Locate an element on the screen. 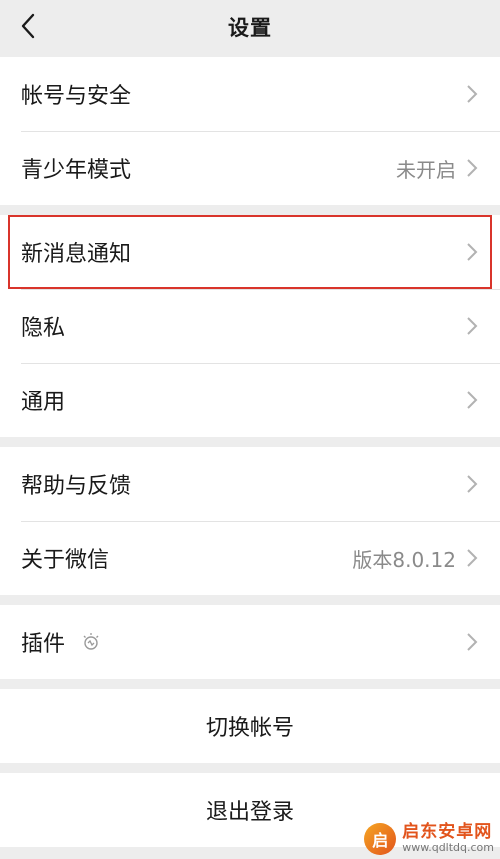 The width and height of the screenshot is (500, 859). row-label: 新消息通知 is located at coordinates (76, 254).